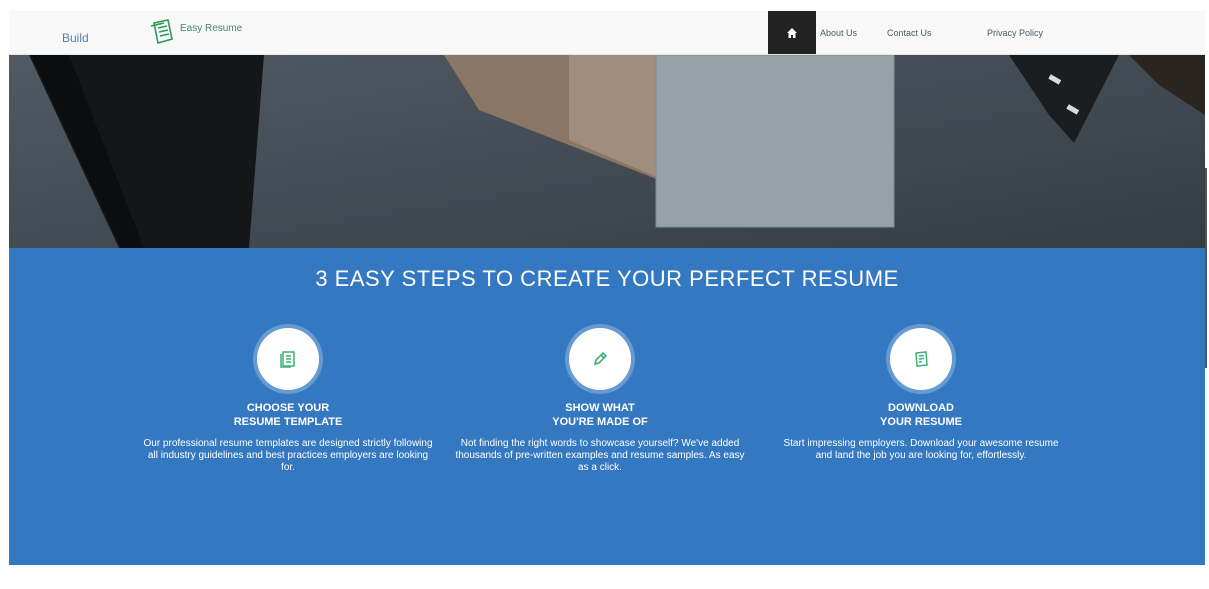 This screenshot has width=1209, height=589. I want to click on step-title: SHOW WHAT YOU'RE MADE OF, so click(600, 415).